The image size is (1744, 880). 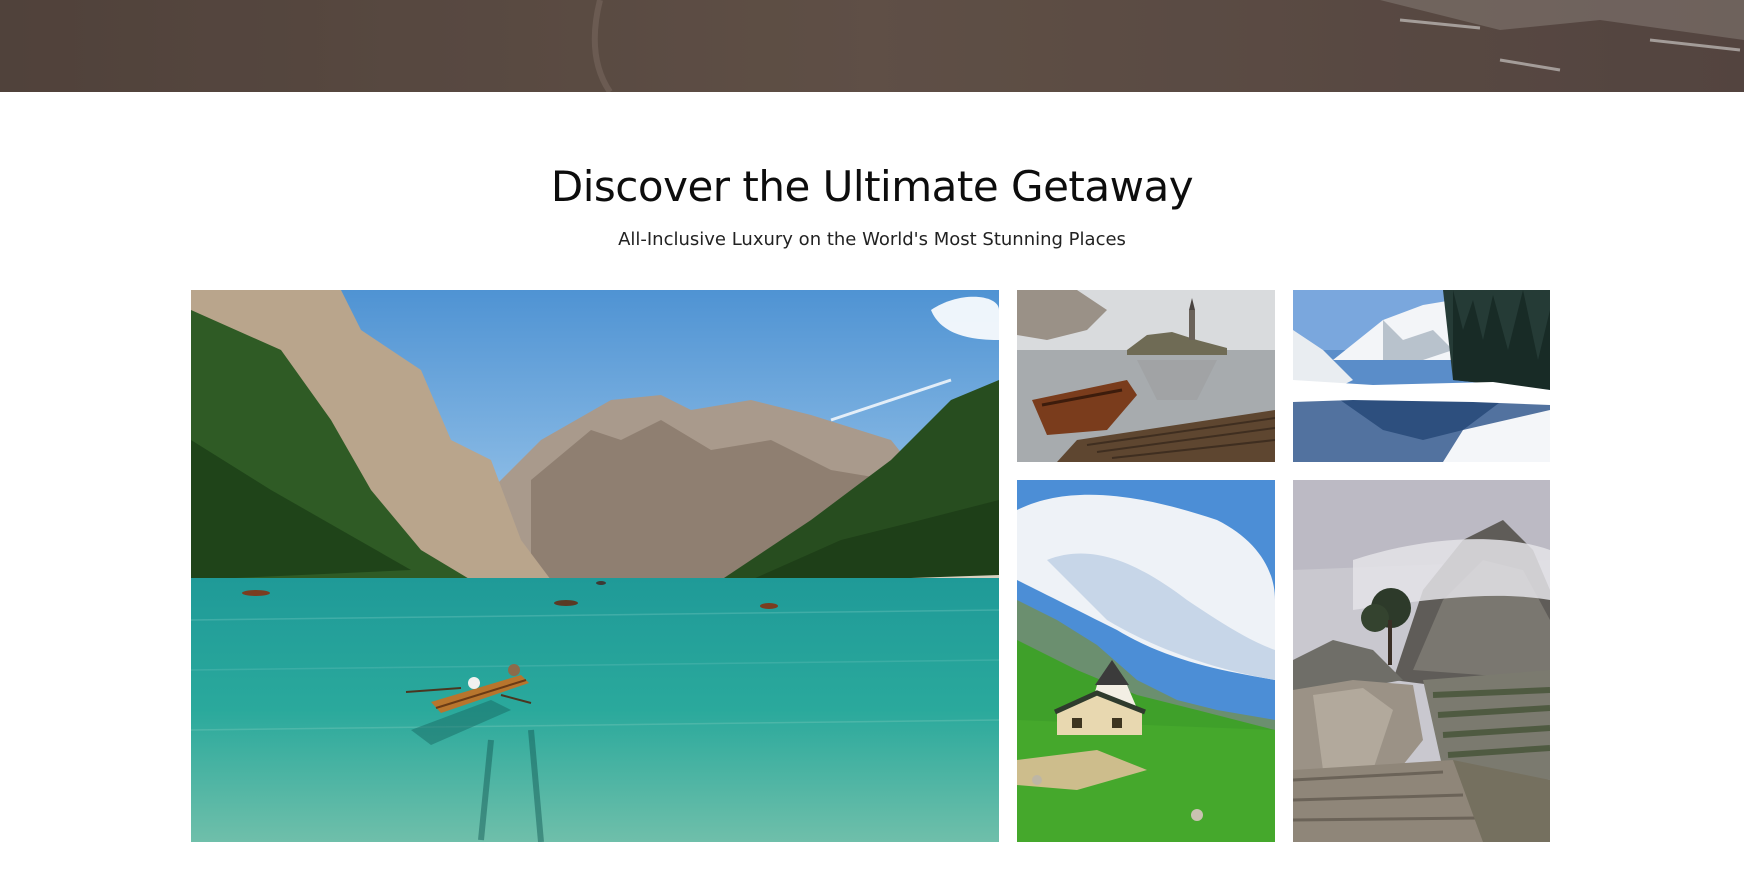 I want to click on gallery-image-green-valley, so click(x=1146, y=661).